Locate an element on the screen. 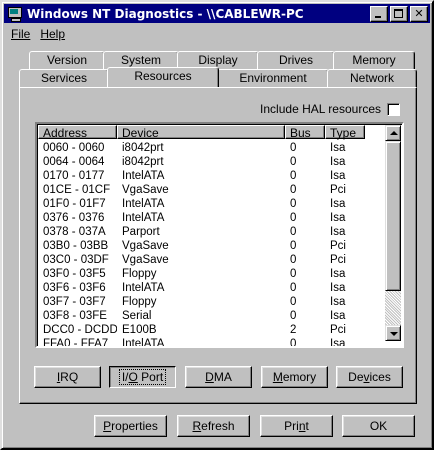 This screenshot has width=434, height=450. table-row: 0170 - 0177 IntelATA 0 Isa is located at coordinates (201, 176).